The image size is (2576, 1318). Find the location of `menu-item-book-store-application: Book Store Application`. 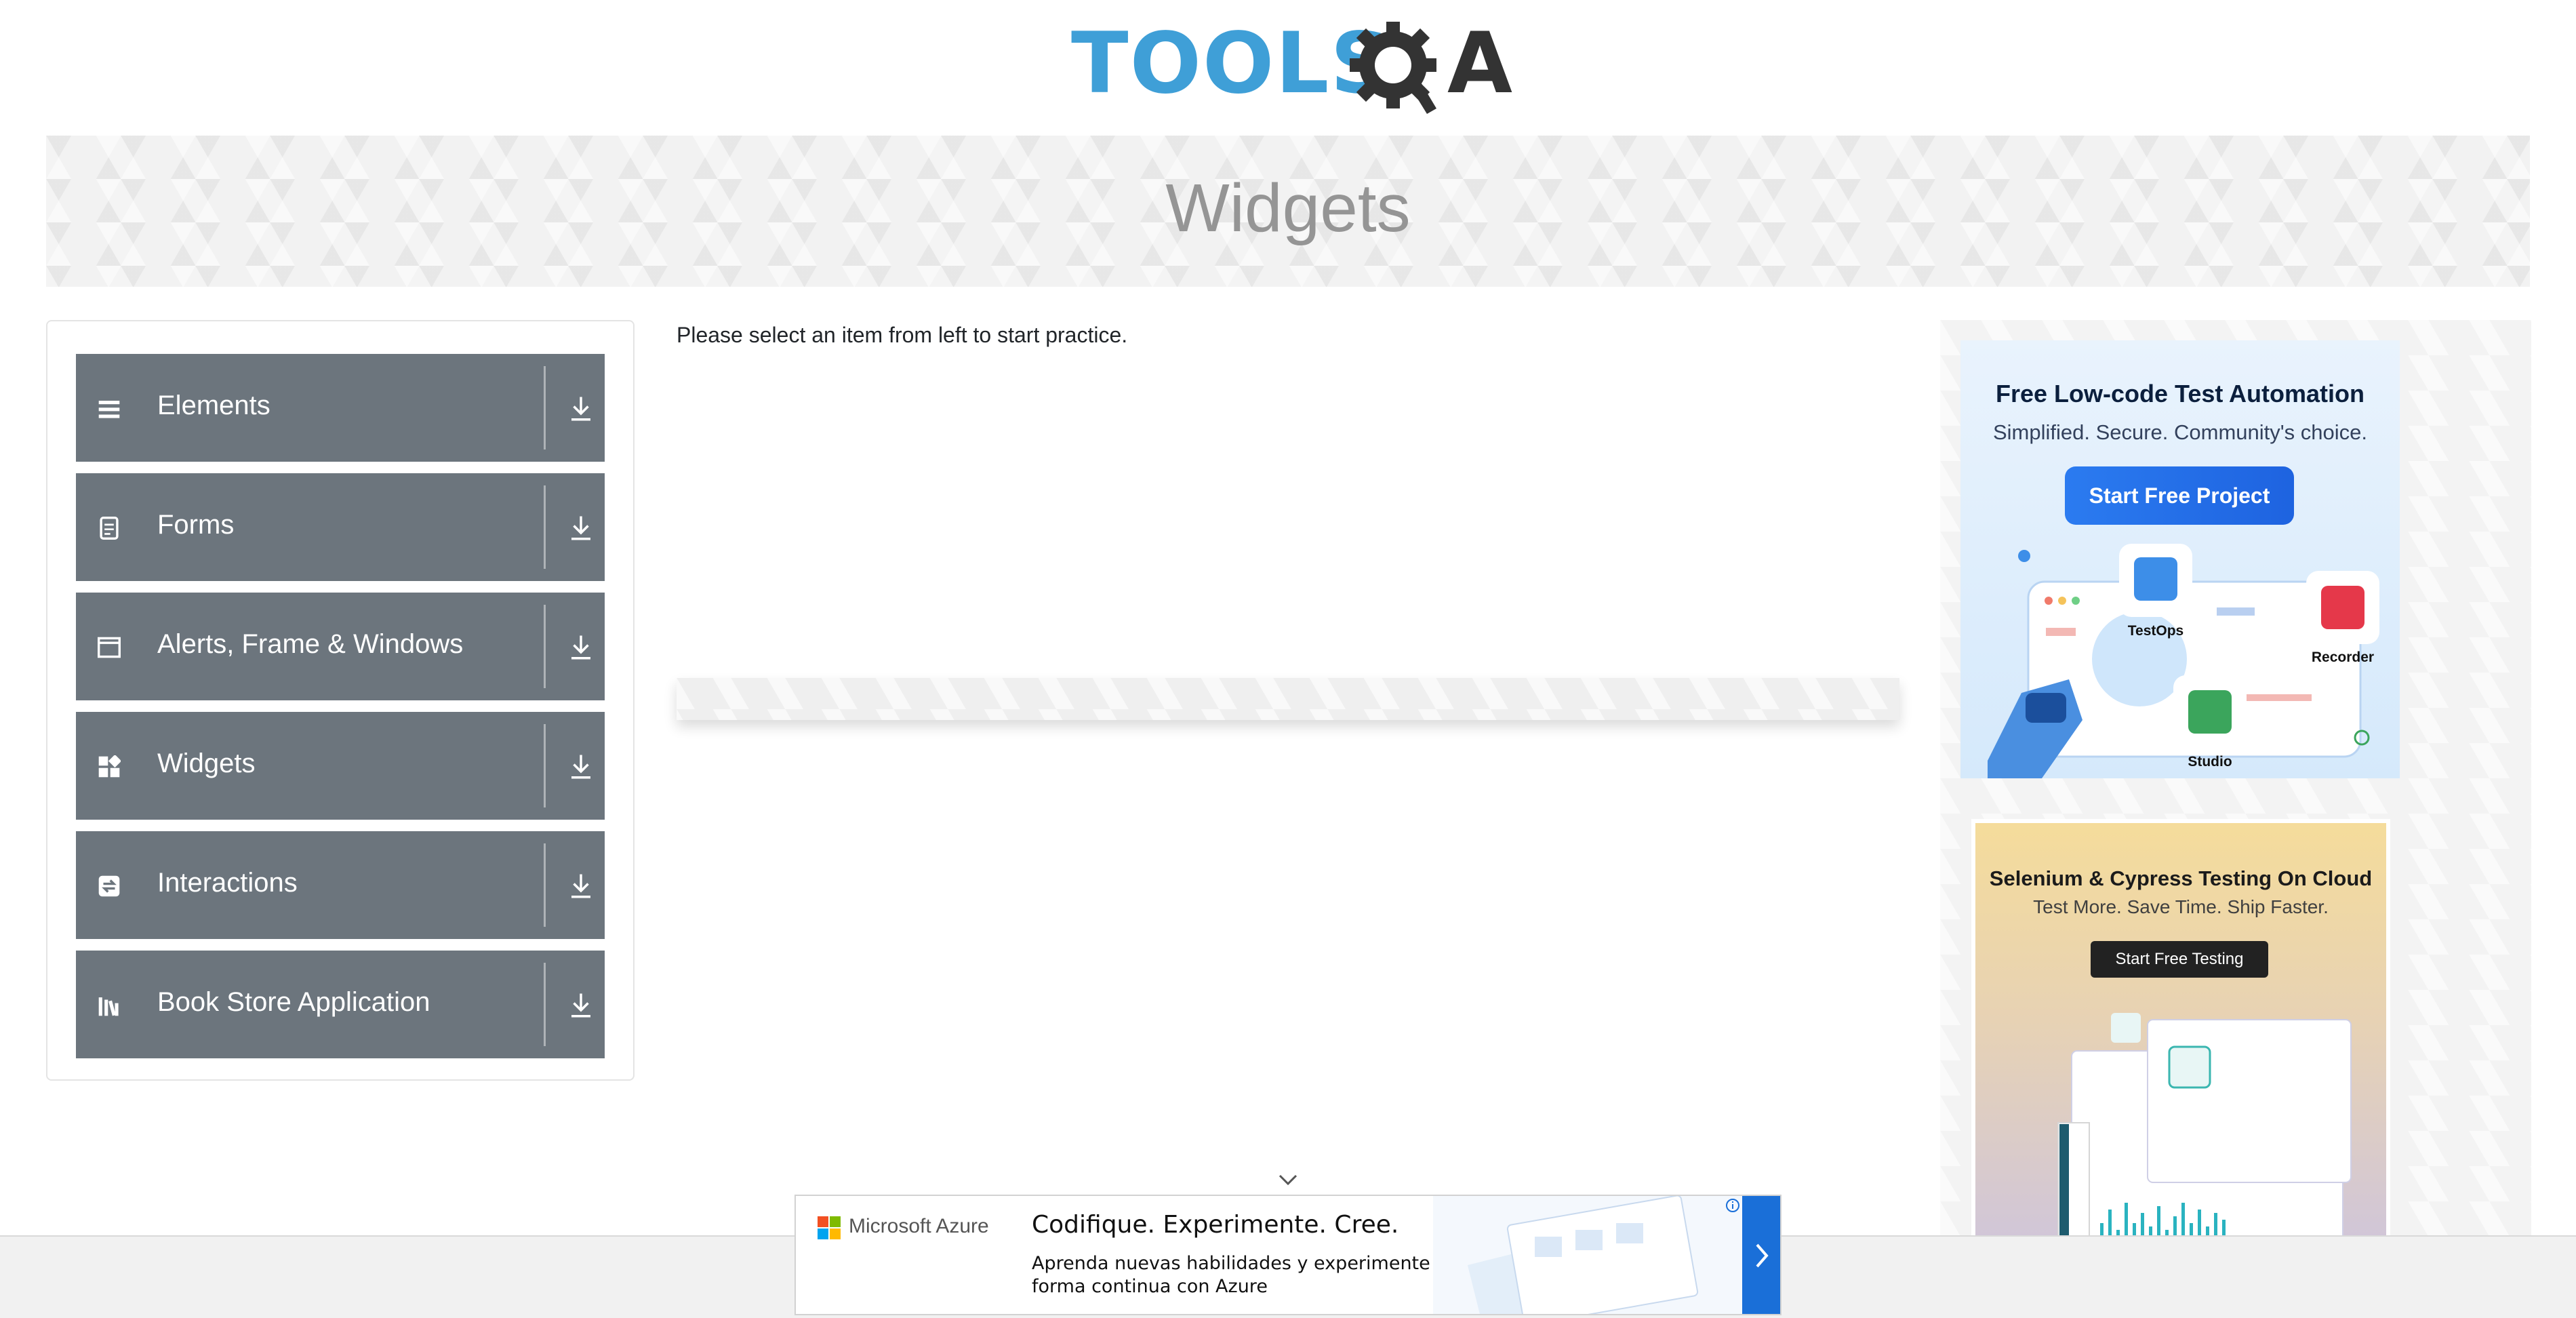

menu-item-book-store-application: Book Store Application is located at coordinates (340, 1004).